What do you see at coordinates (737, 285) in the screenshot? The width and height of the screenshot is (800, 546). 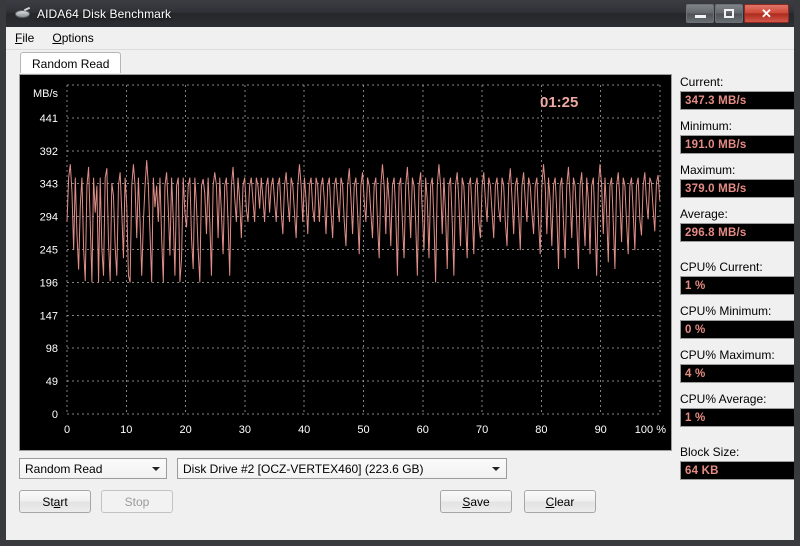 I see `stat-value-cpu-current: 1 %` at bounding box center [737, 285].